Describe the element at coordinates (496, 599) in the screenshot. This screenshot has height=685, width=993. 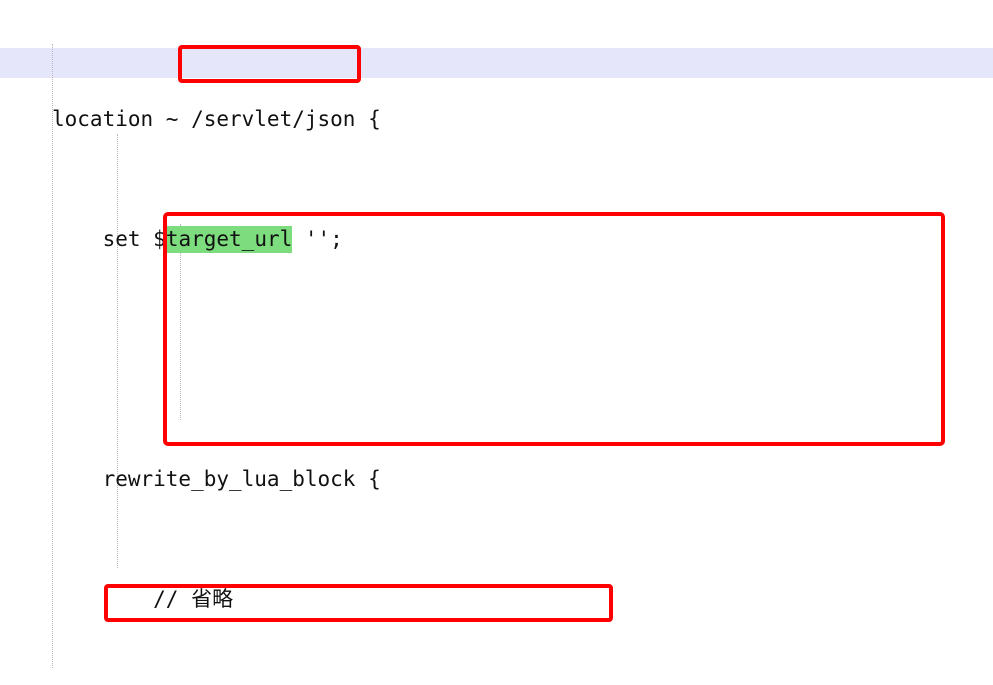
I see `code-line-5: // 省略` at that location.